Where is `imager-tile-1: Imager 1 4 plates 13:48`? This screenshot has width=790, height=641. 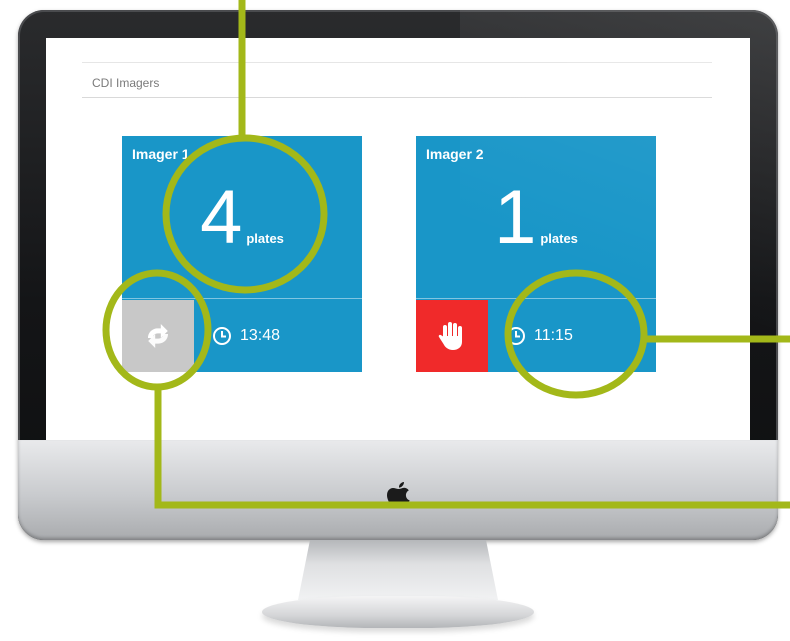 imager-tile-1: Imager 1 4 plates 13:48 is located at coordinates (242, 254).